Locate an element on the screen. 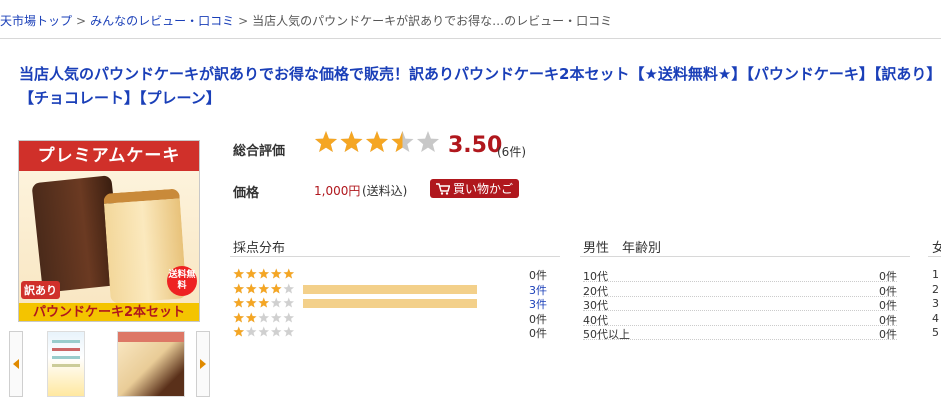 Image resolution: width=941 pixels, height=402 pixels. row-separator is located at coordinates (740, 340).